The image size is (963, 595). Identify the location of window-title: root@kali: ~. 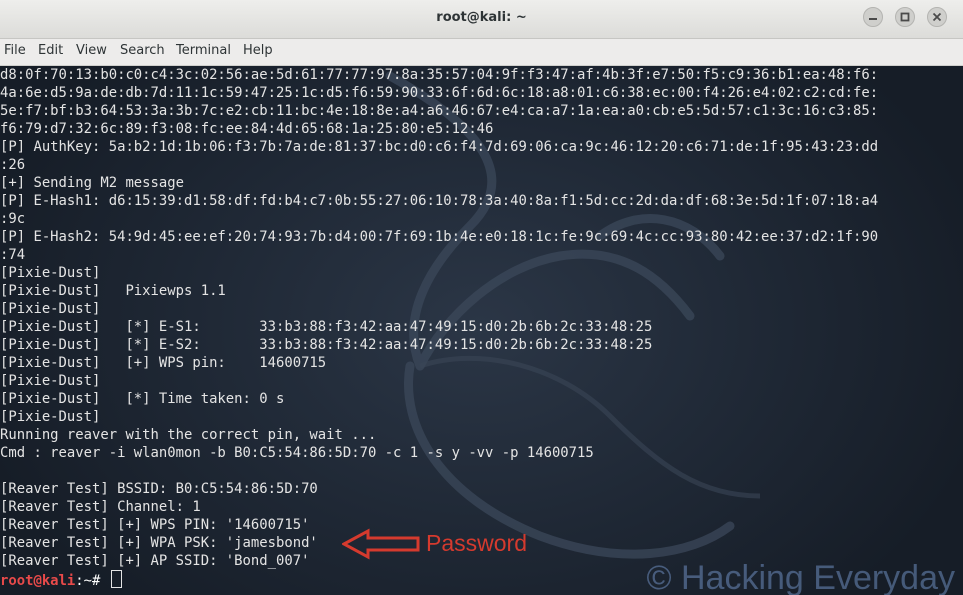
(481, 17).